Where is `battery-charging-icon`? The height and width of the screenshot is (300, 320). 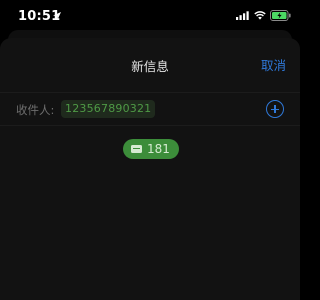
battery-charging-icon is located at coordinates (280, 15).